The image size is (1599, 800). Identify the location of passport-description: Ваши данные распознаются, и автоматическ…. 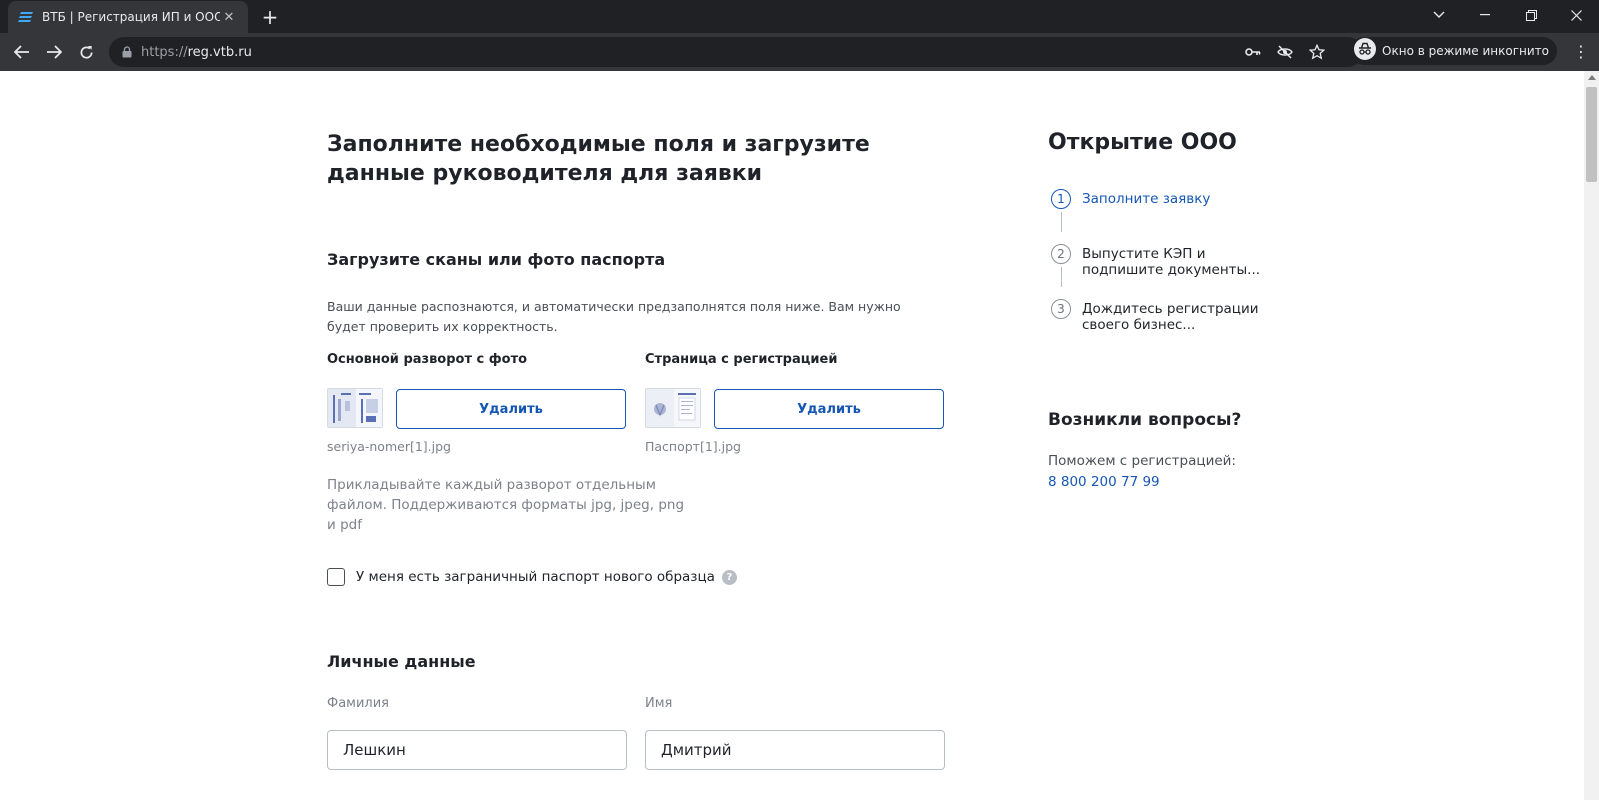
(614, 316).